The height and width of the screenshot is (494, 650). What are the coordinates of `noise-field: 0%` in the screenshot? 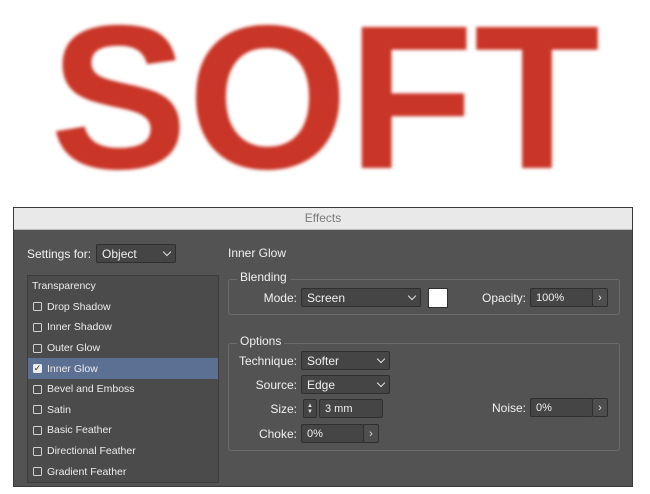 It's located at (561, 407).